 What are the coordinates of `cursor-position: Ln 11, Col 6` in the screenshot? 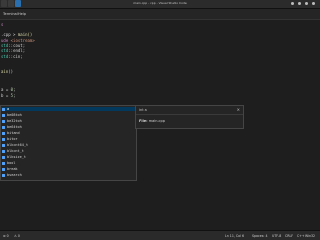 It's located at (234, 236).